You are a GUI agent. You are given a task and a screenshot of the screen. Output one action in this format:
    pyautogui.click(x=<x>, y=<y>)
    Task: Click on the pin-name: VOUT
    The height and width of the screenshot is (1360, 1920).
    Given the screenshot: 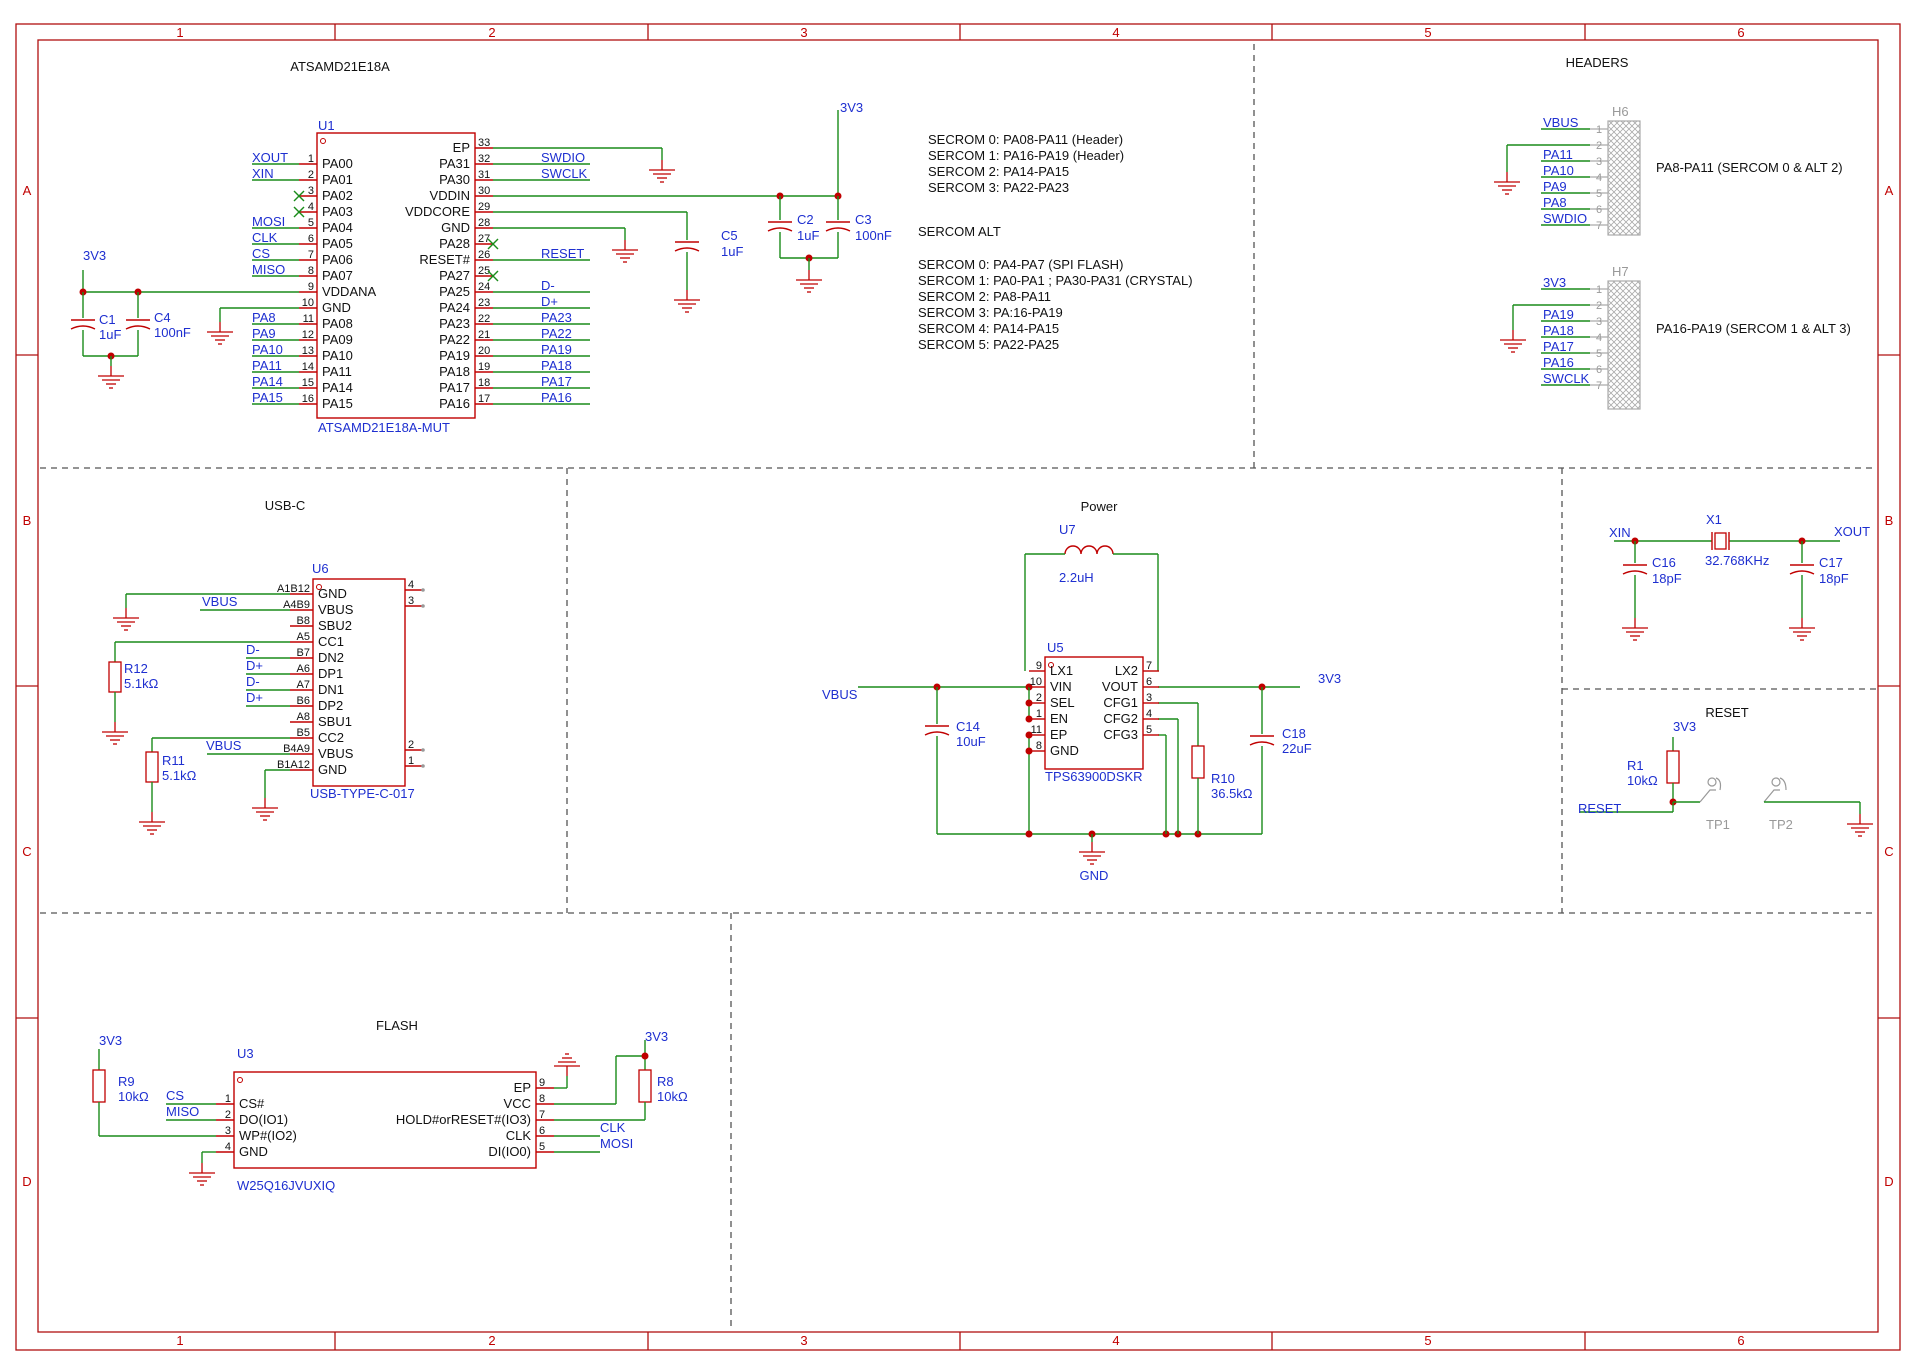 What is the action you would take?
    pyautogui.click(x=1120, y=686)
    